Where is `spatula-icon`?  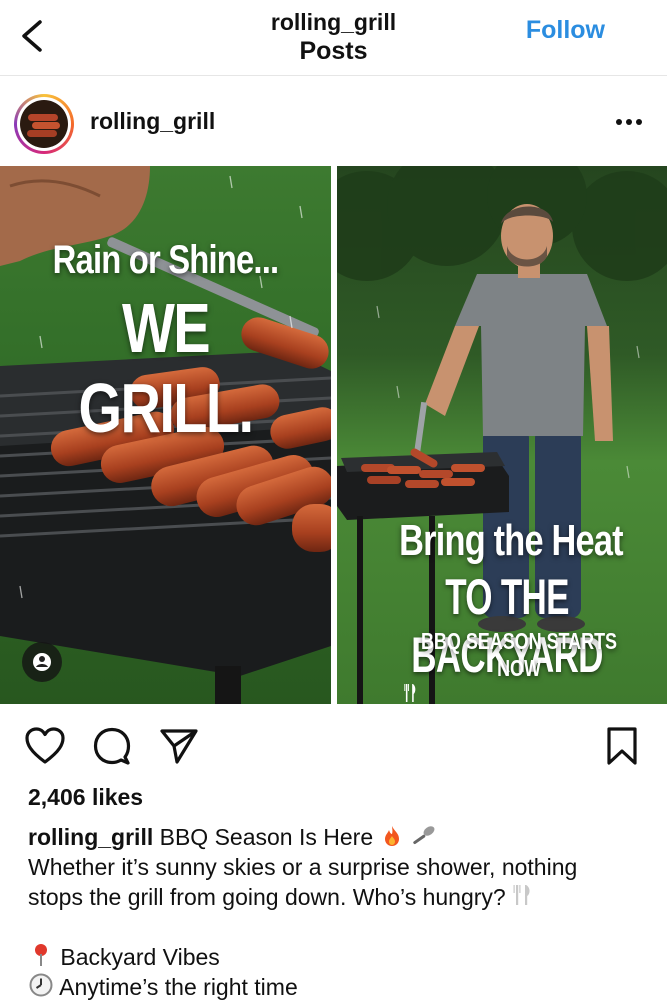
spatula-icon is located at coordinates (424, 835).